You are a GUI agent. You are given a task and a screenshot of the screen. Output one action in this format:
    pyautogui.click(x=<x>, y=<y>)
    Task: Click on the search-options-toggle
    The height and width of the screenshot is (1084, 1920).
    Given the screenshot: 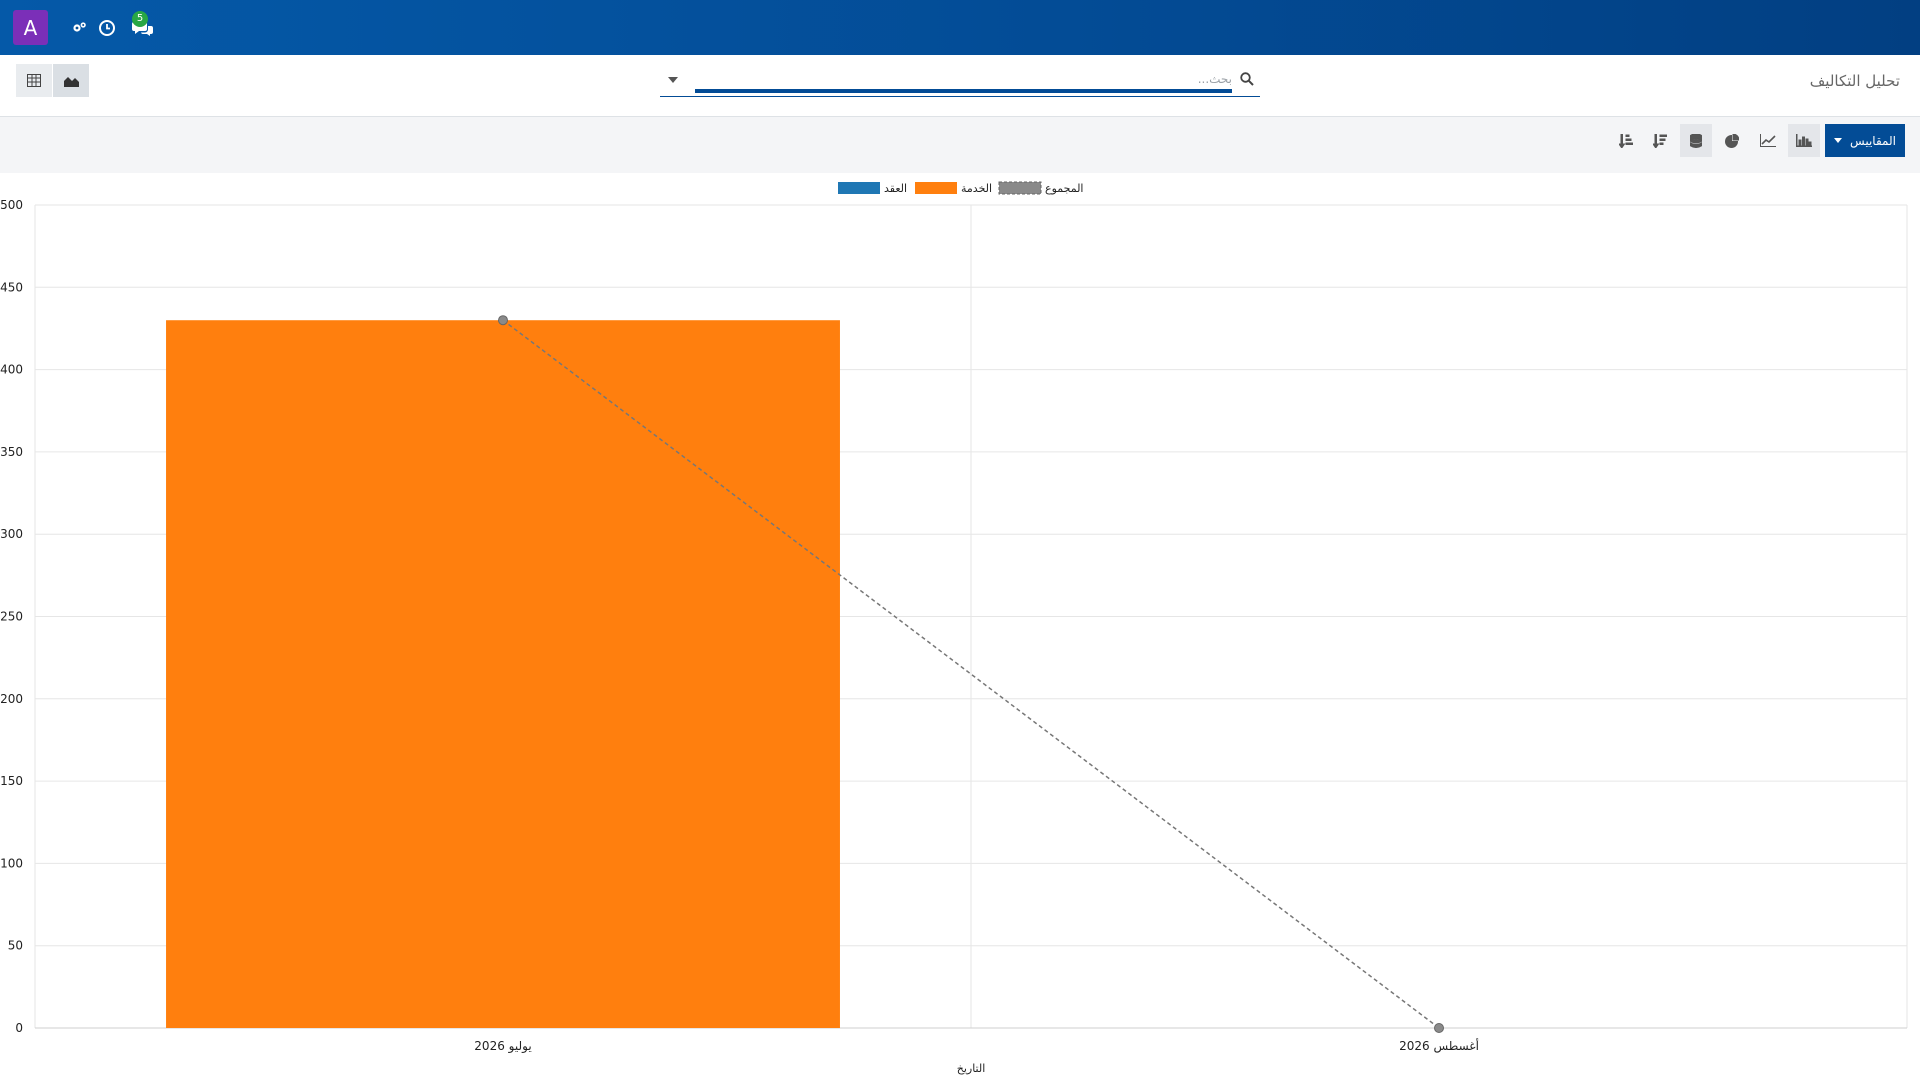 What is the action you would take?
    pyautogui.click(x=673, y=80)
    